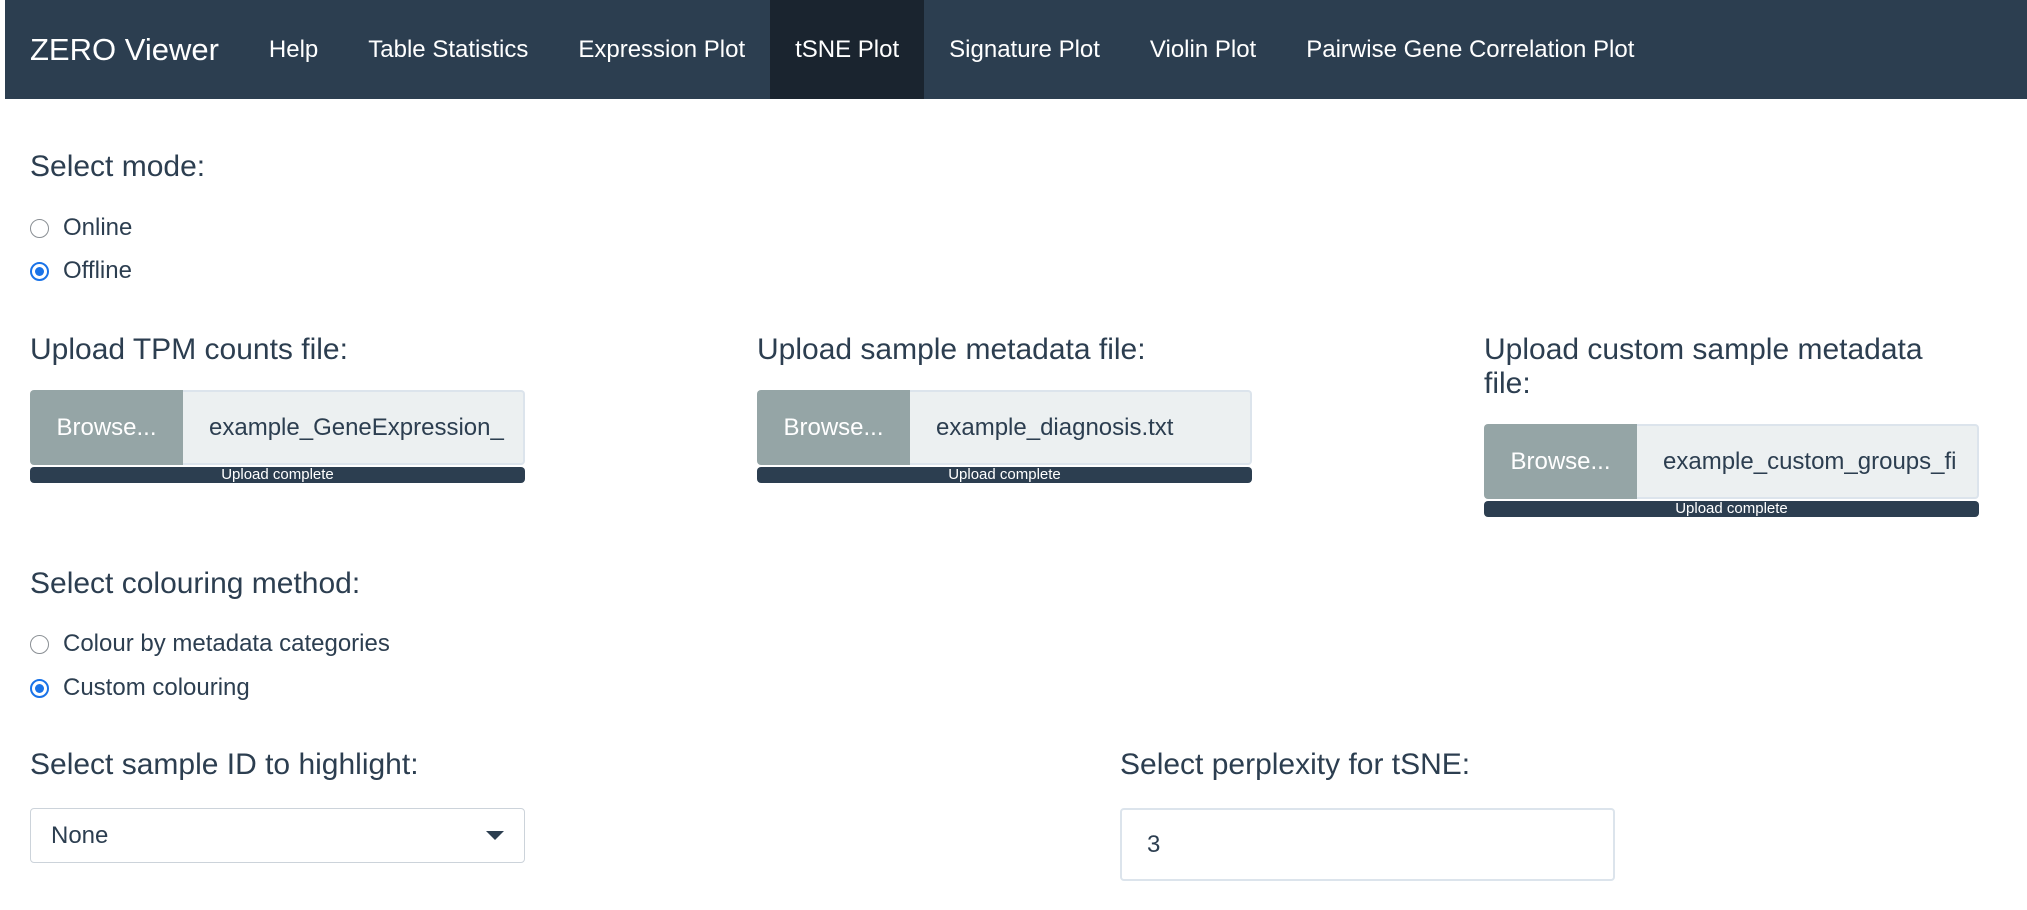  I want to click on upload-custom-metadata-label-line1: Upload custom sample metadata, so click(1703, 349).